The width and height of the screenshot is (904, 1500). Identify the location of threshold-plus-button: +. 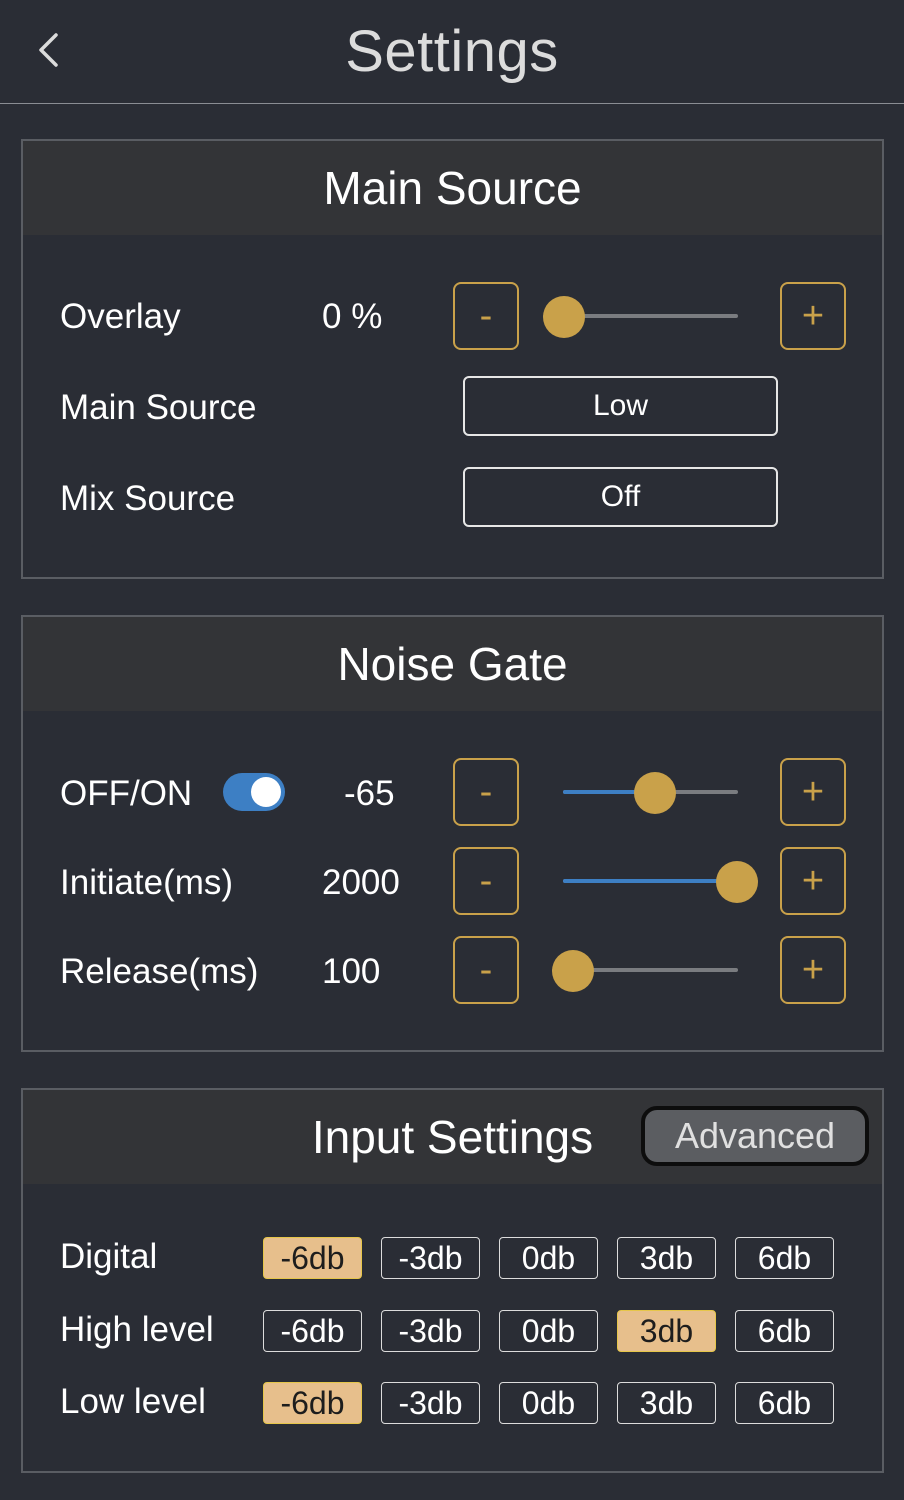
(813, 792).